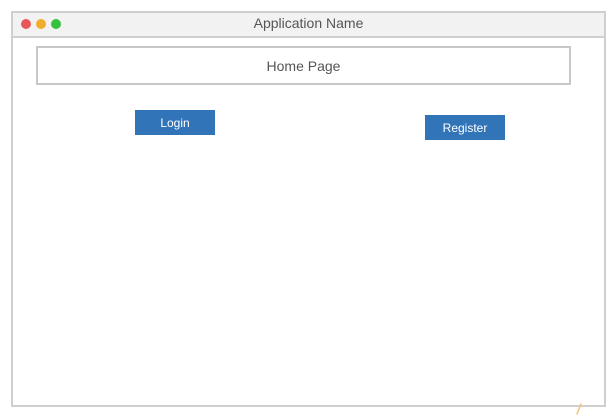 Image resolution: width=614 pixels, height=418 pixels. Describe the element at coordinates (175, 122) in the screenshot. I see `login-button: Login` at that location.